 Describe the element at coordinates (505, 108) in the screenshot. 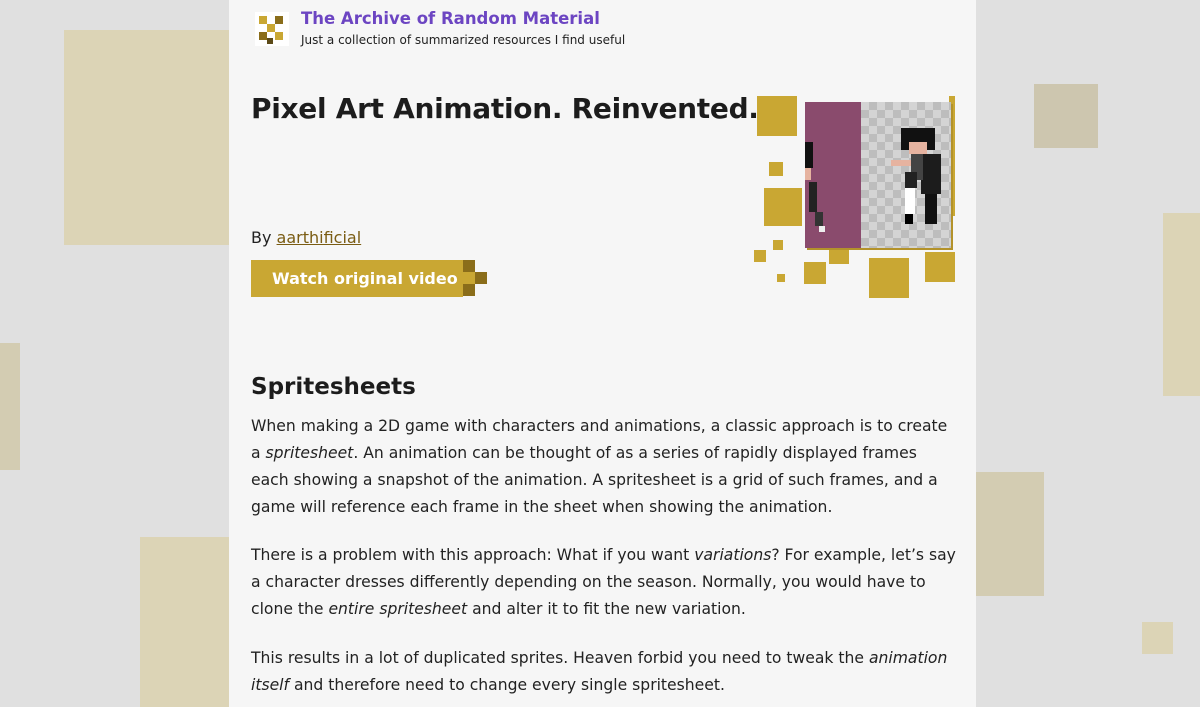

I see `page-title: Pixel Art Animation. Reinvented.` at that location.